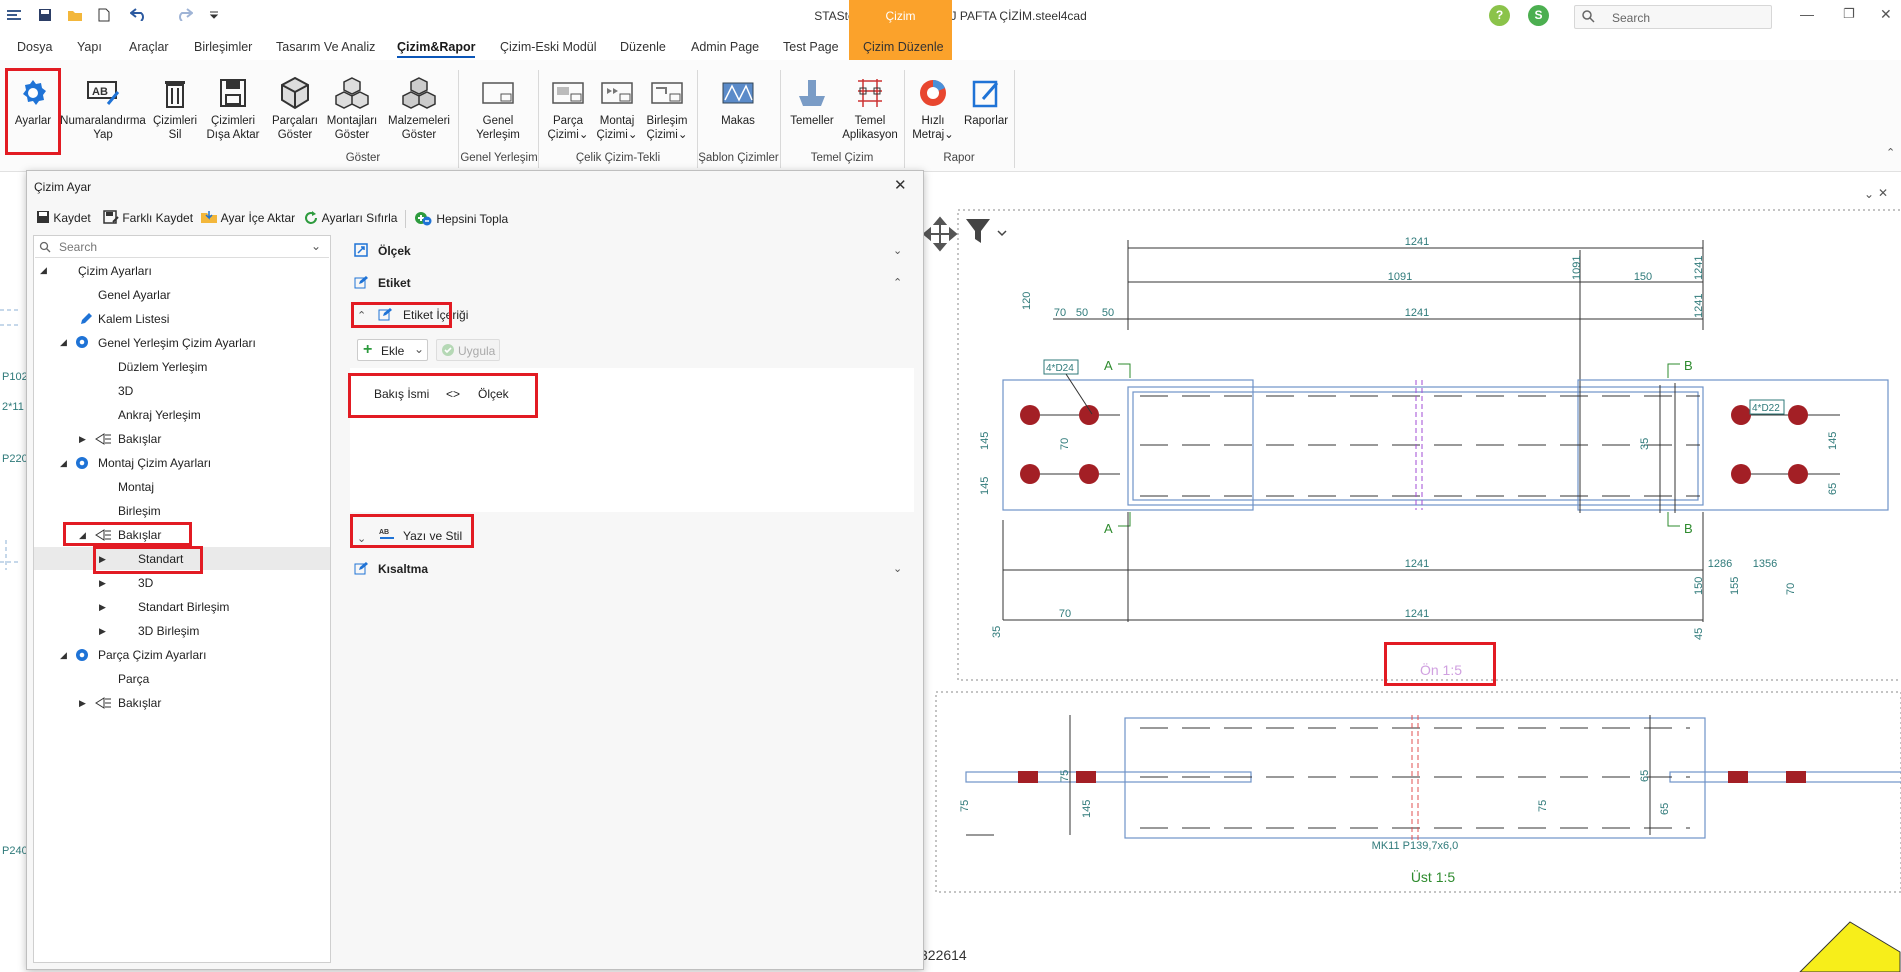 Image resolution: width=1901 pixels, height=972 pixels. Describe the element at coordinates (419, 93) in the screenshot. I see `materials-icon` at that location.